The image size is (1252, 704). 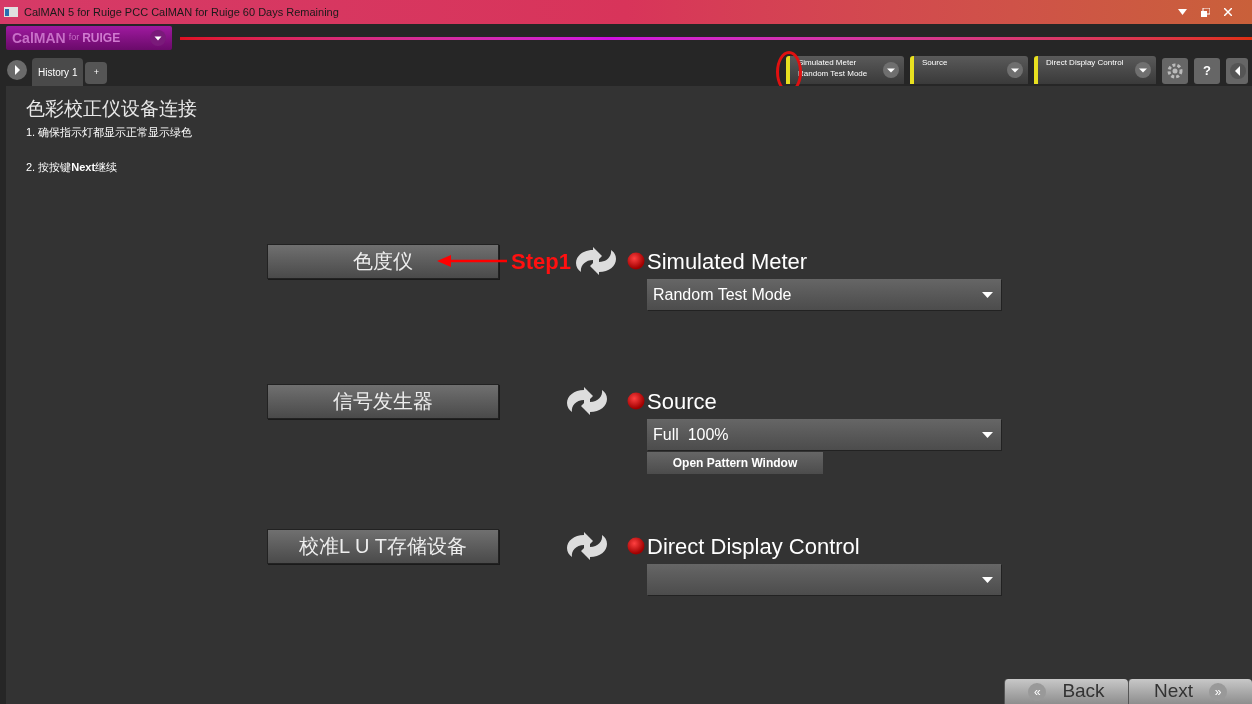 I want to click on device-label: Direct Display Control, so click(x=1085, y=62).